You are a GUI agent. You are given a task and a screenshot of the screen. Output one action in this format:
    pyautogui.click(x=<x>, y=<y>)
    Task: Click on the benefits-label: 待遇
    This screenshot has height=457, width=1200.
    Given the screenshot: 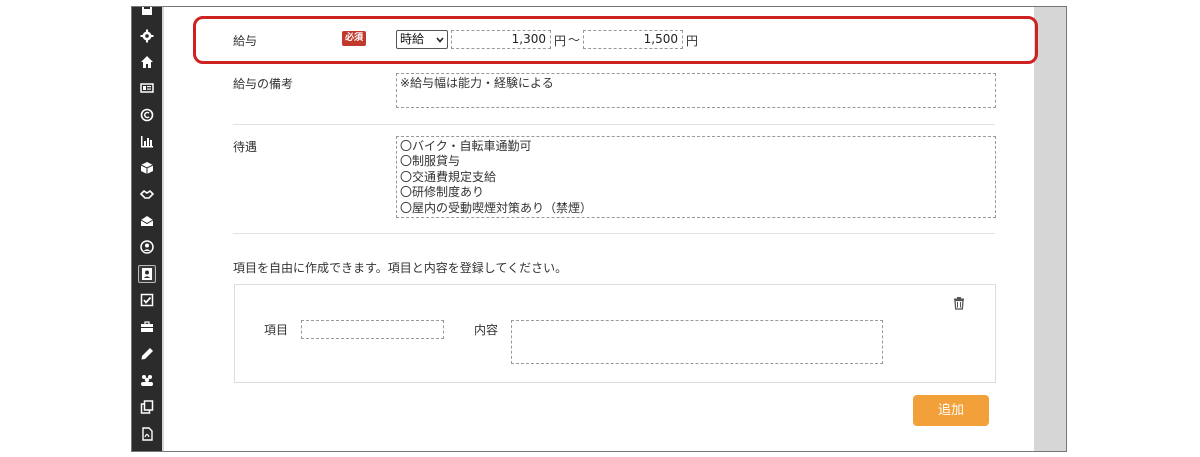 What is the action you would take?
    pyautogui.click(x=245, y=147)
    